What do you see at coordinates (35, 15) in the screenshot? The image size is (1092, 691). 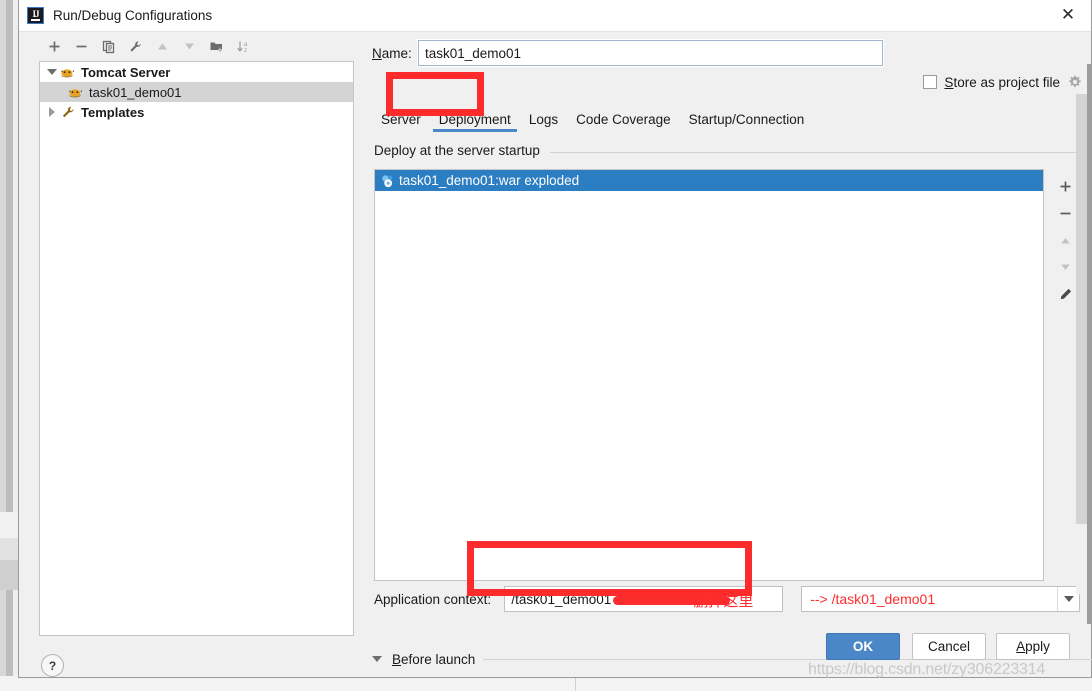 I see `intellij-idea-icon: IJ` at bounding box center [35, 15].